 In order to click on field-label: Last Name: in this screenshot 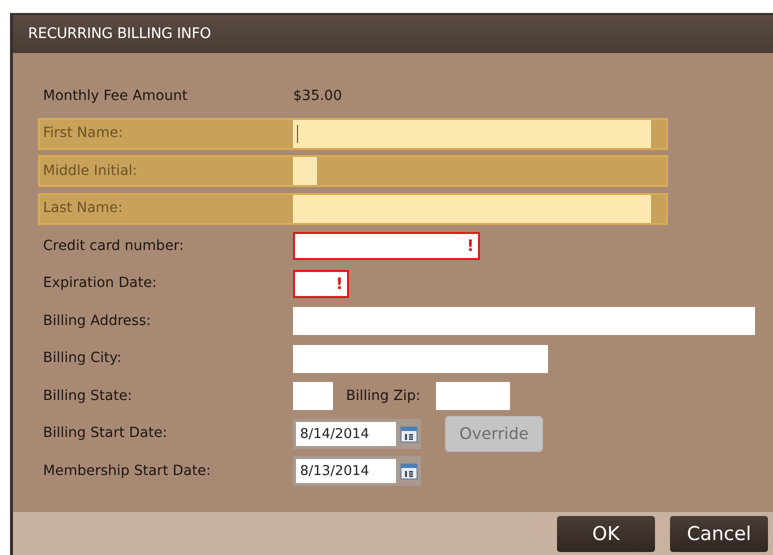, I will do `click(83, 208)`.